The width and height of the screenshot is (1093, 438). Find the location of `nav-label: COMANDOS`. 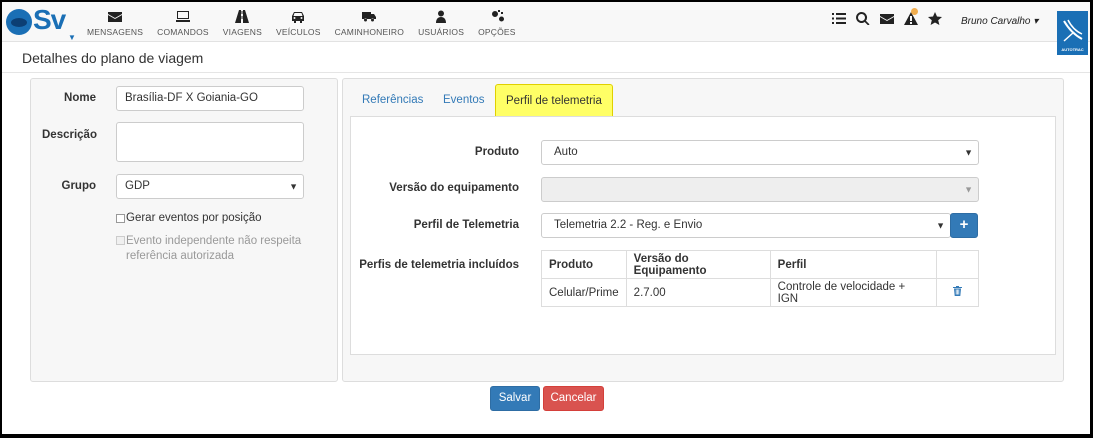

nav-label: COMANDOS is located at coordinates (183, 32).